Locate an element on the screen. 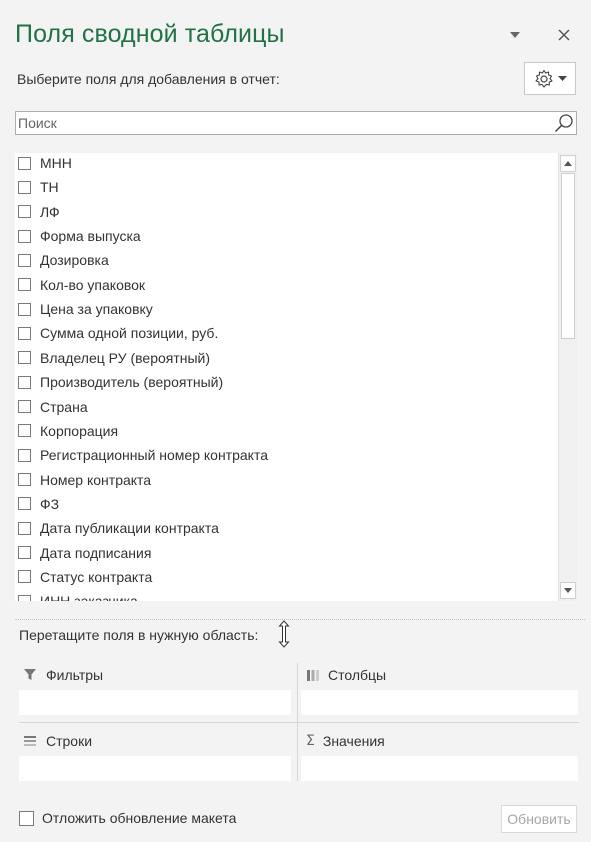  field-list-item: Владелец РУ (вероятный) is located at coordinates (114, 358).